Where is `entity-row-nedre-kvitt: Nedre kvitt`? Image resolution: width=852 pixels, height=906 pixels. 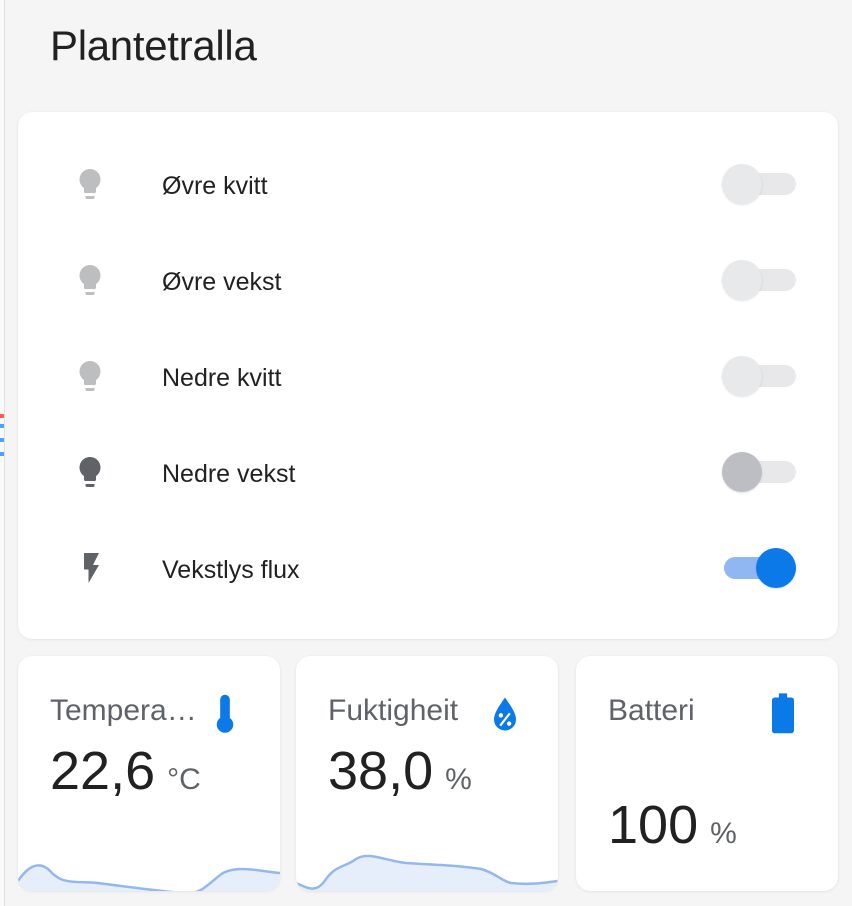 entity-row-nedre-kvitt: Nedre kvitt is located at coordinates (428, 376).